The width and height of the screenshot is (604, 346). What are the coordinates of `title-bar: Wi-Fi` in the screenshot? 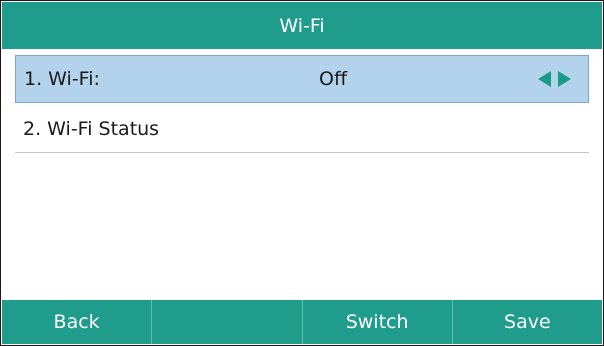 It's located at (302, 25).